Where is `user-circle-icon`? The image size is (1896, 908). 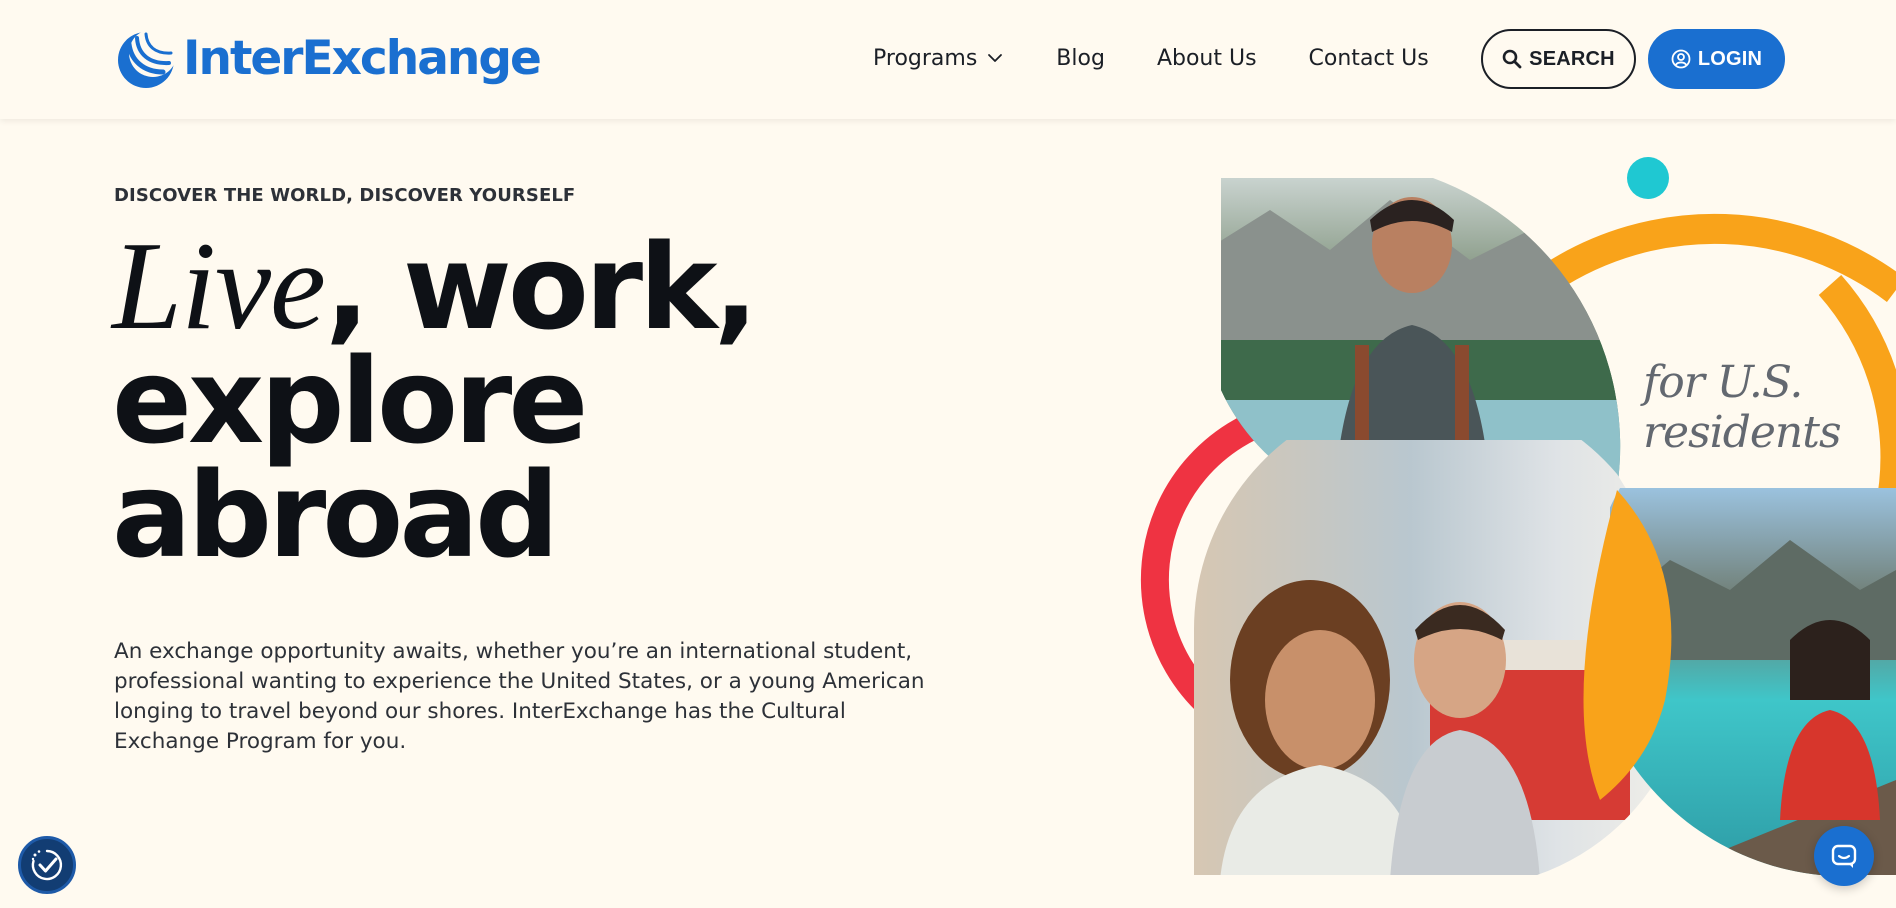
user-circle-icon is located at coordinates (1681, 59).